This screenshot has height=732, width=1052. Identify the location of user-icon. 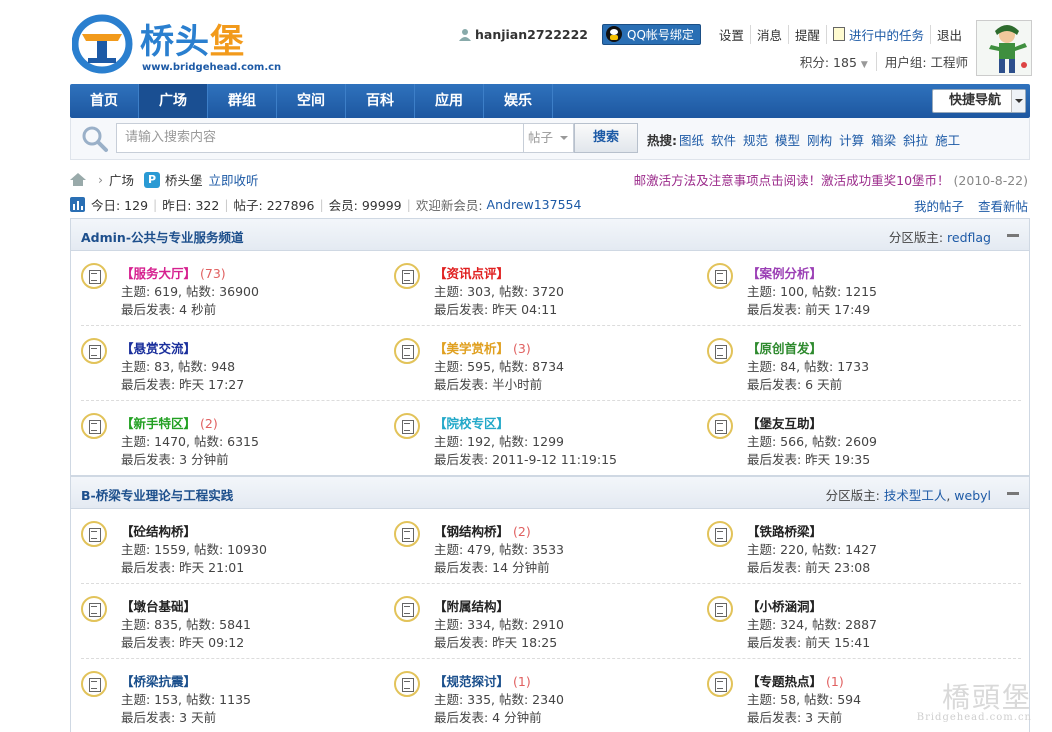
(464, 34).